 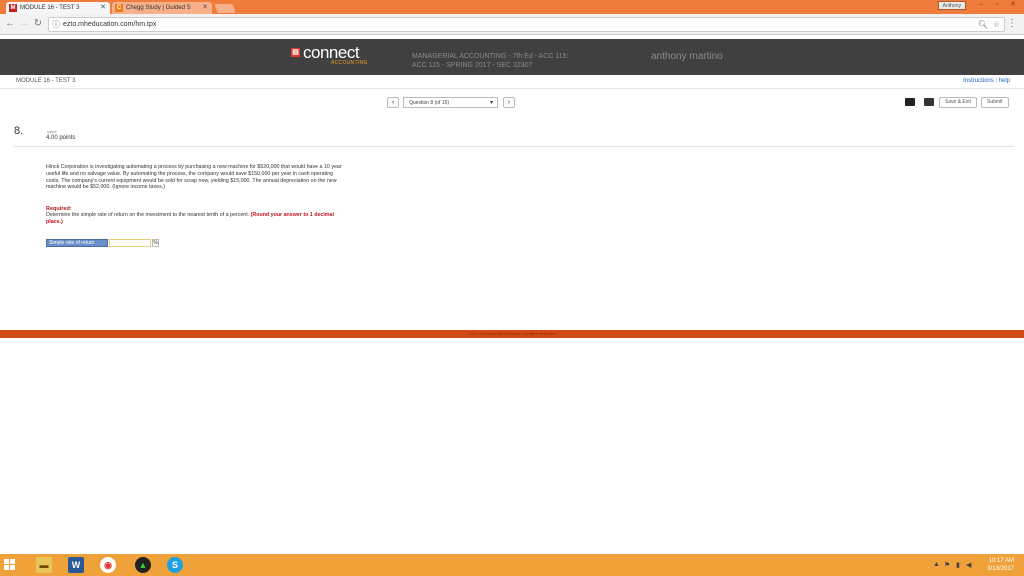 I want to click on help-links: Instructions | help, so click(x=986, y=81).